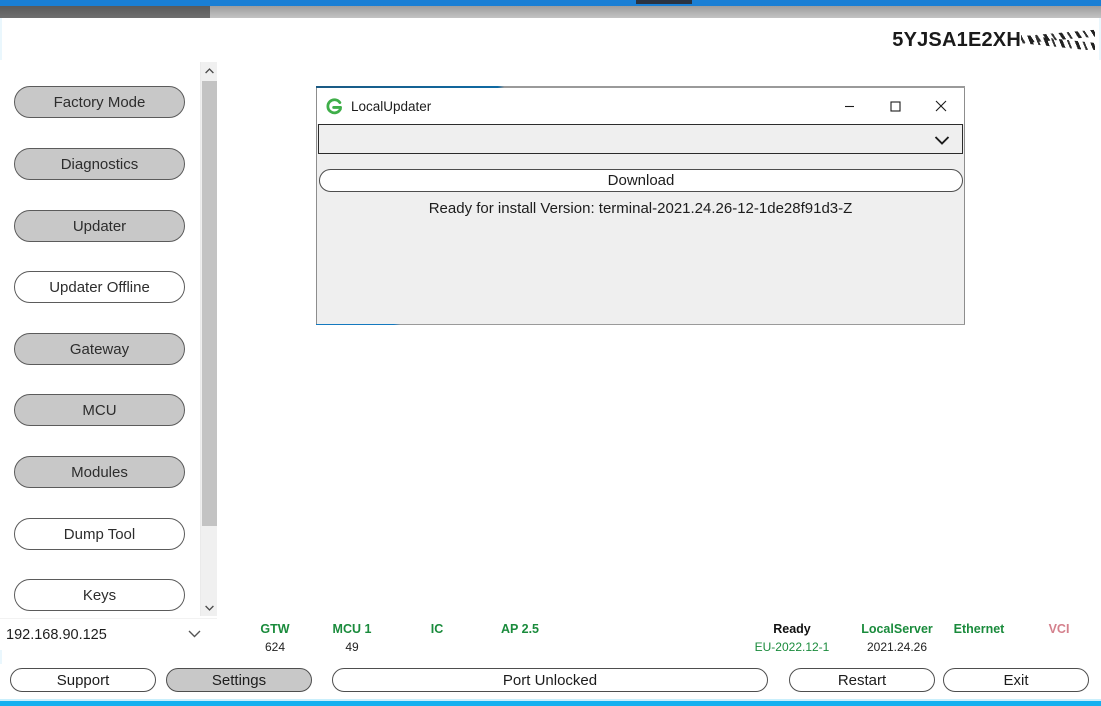 The image size is (1101, 706). I want to click on scroll-up-icon, so click(209, 70).